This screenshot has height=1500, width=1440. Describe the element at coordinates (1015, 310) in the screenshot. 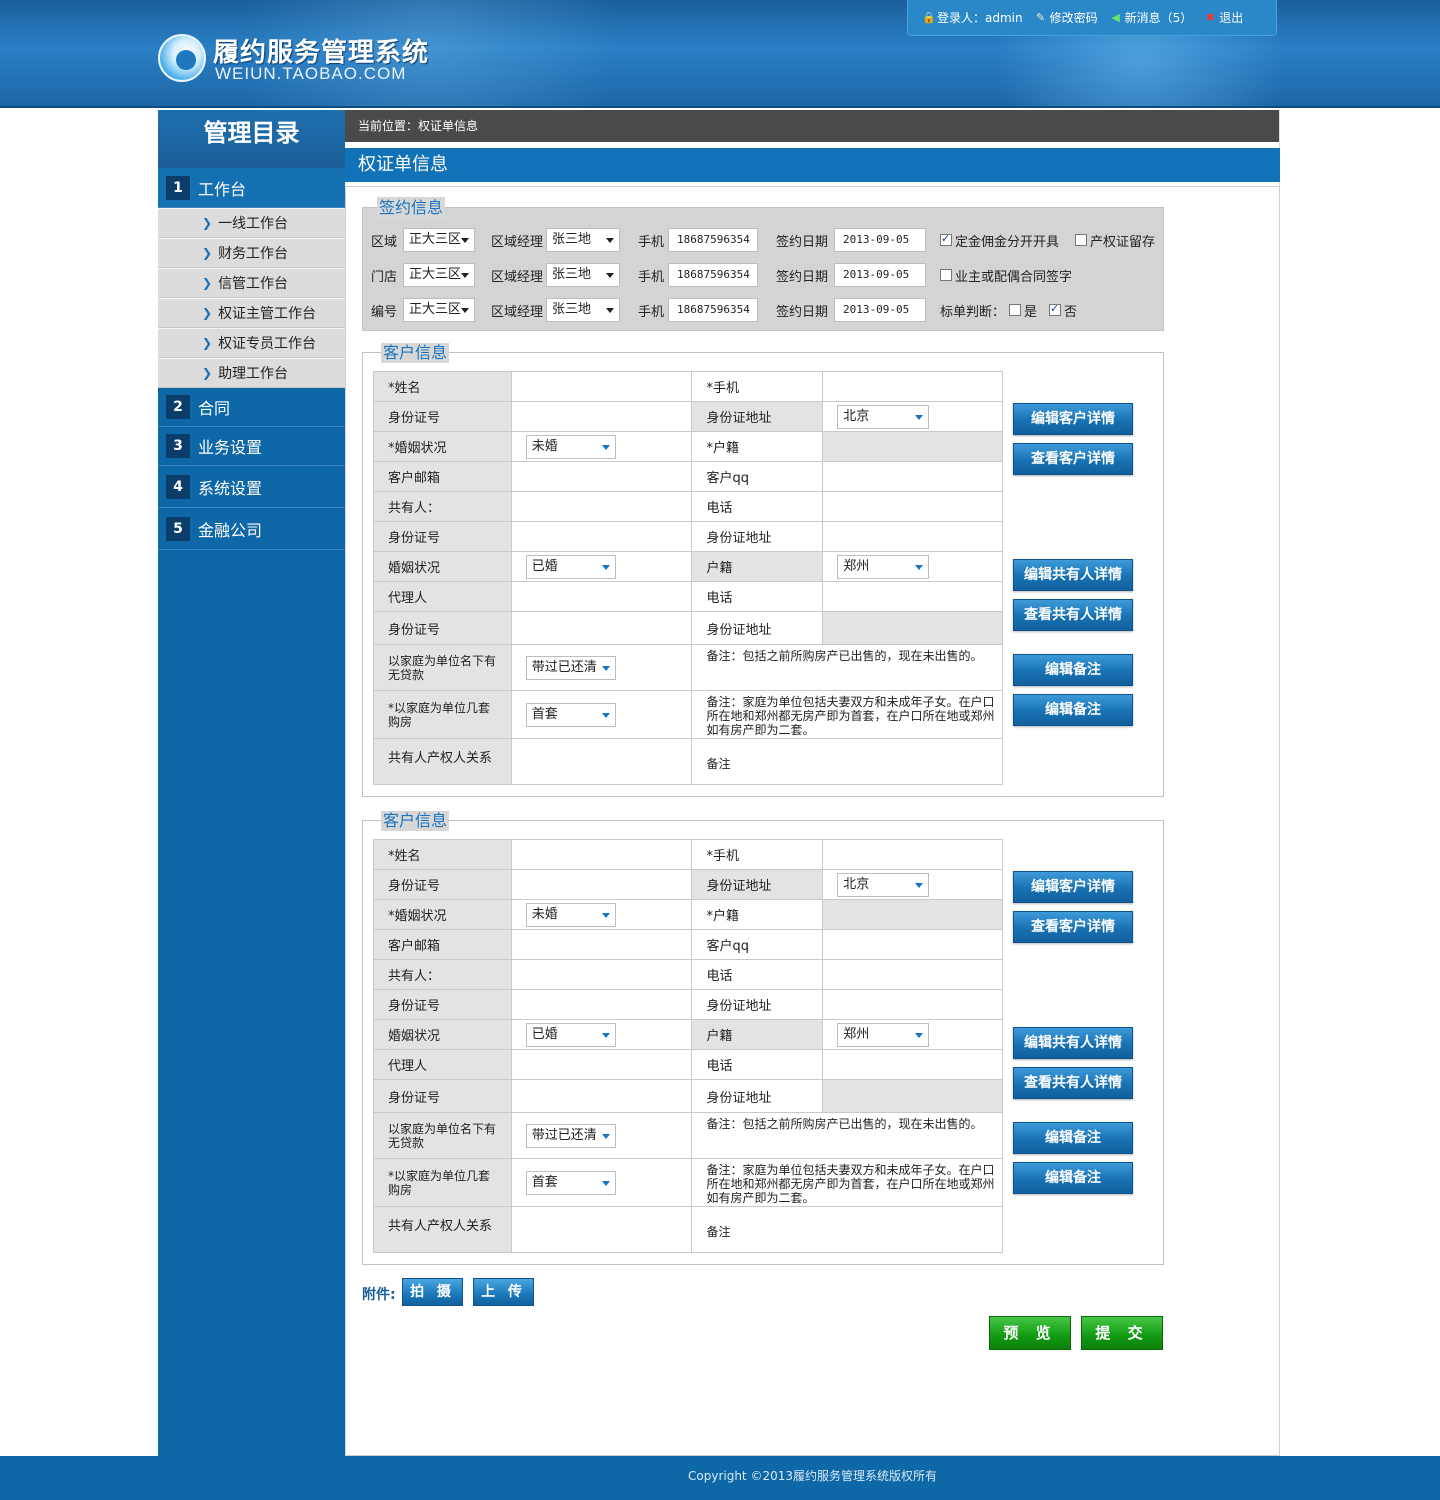

I see `bid-yes-checkbox` at that location.